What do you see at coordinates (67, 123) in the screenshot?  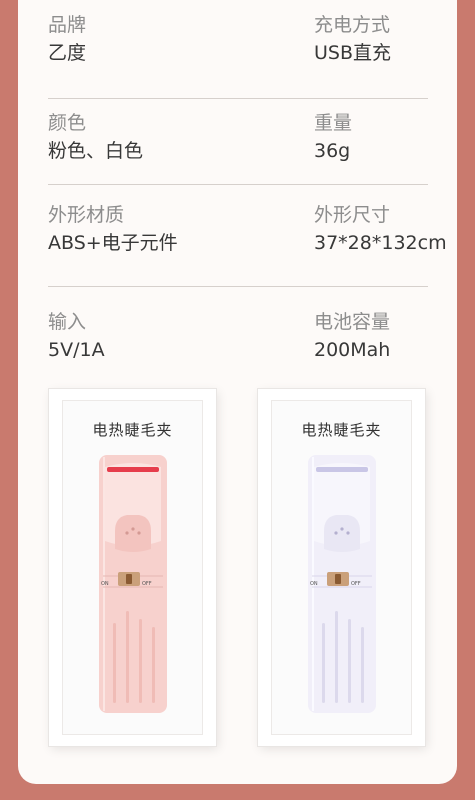 I see `spec-label: 颜色` at bounding box center [67, 123].